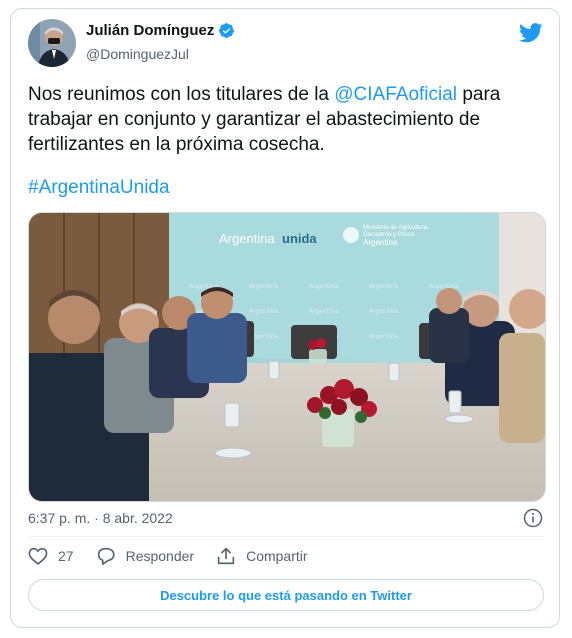 Image resolution: width=572 pixels, height=638 pixels. I want to click on banner-brand-text: Argentina, so click(247, 238).